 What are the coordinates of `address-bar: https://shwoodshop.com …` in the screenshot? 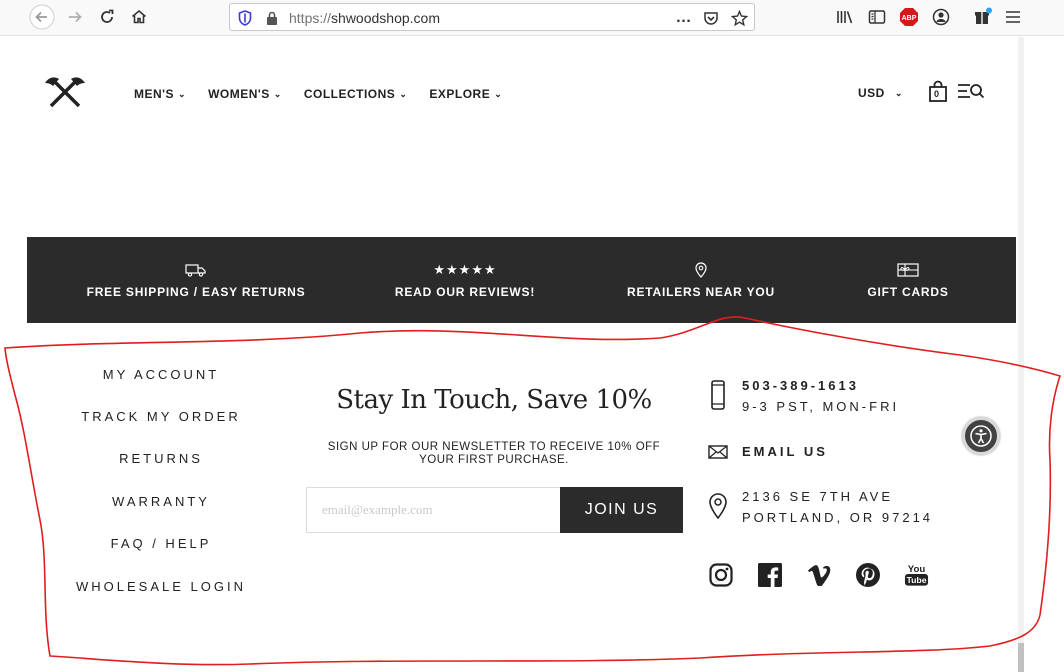 It's located at (492, 17).